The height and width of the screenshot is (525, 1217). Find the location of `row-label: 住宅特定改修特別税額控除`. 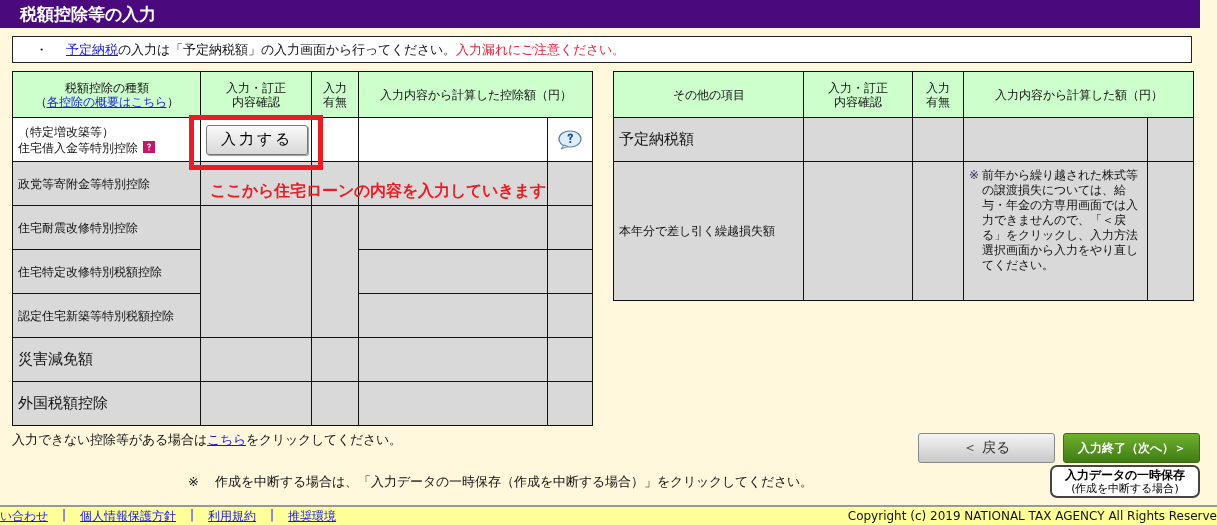

row-label: 住宅特定改修特別税額控除 is located at coordinates (90, 271).